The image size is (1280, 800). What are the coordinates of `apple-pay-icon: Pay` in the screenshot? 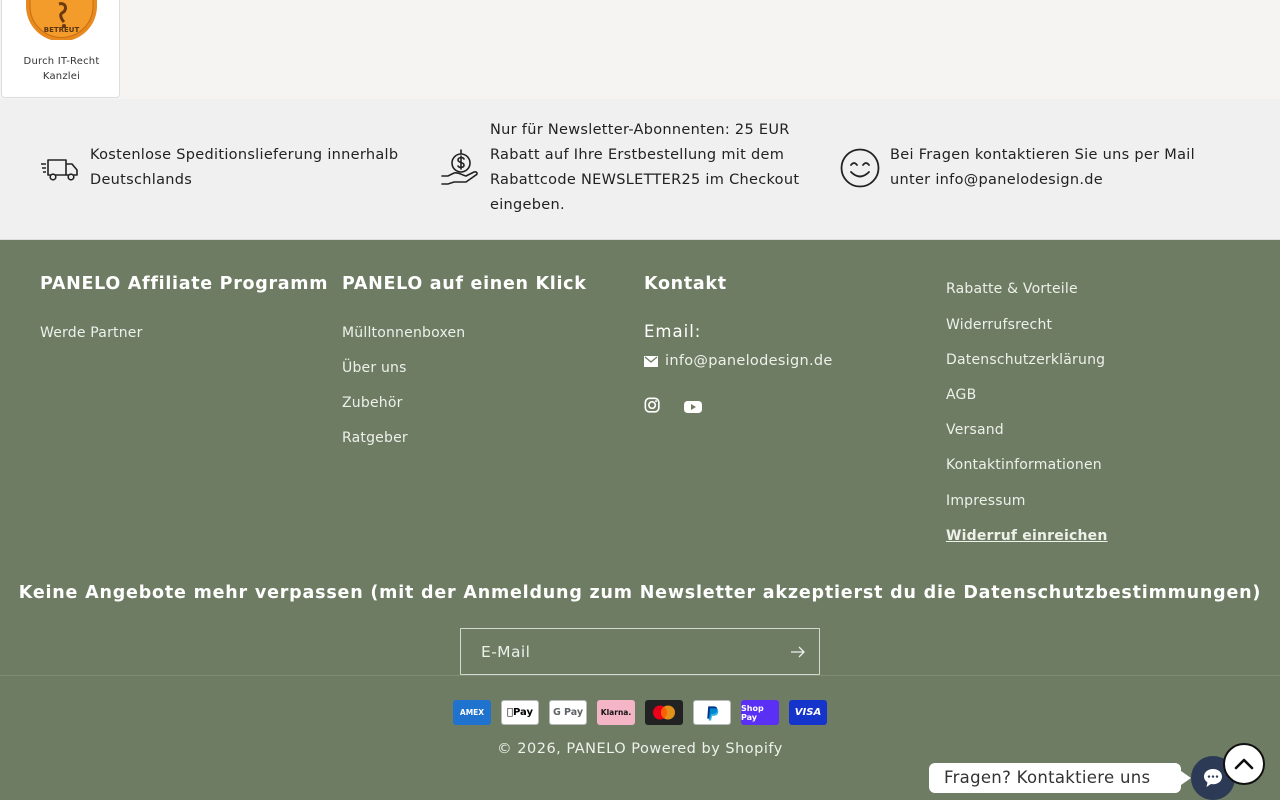 It's located at (520, 712).